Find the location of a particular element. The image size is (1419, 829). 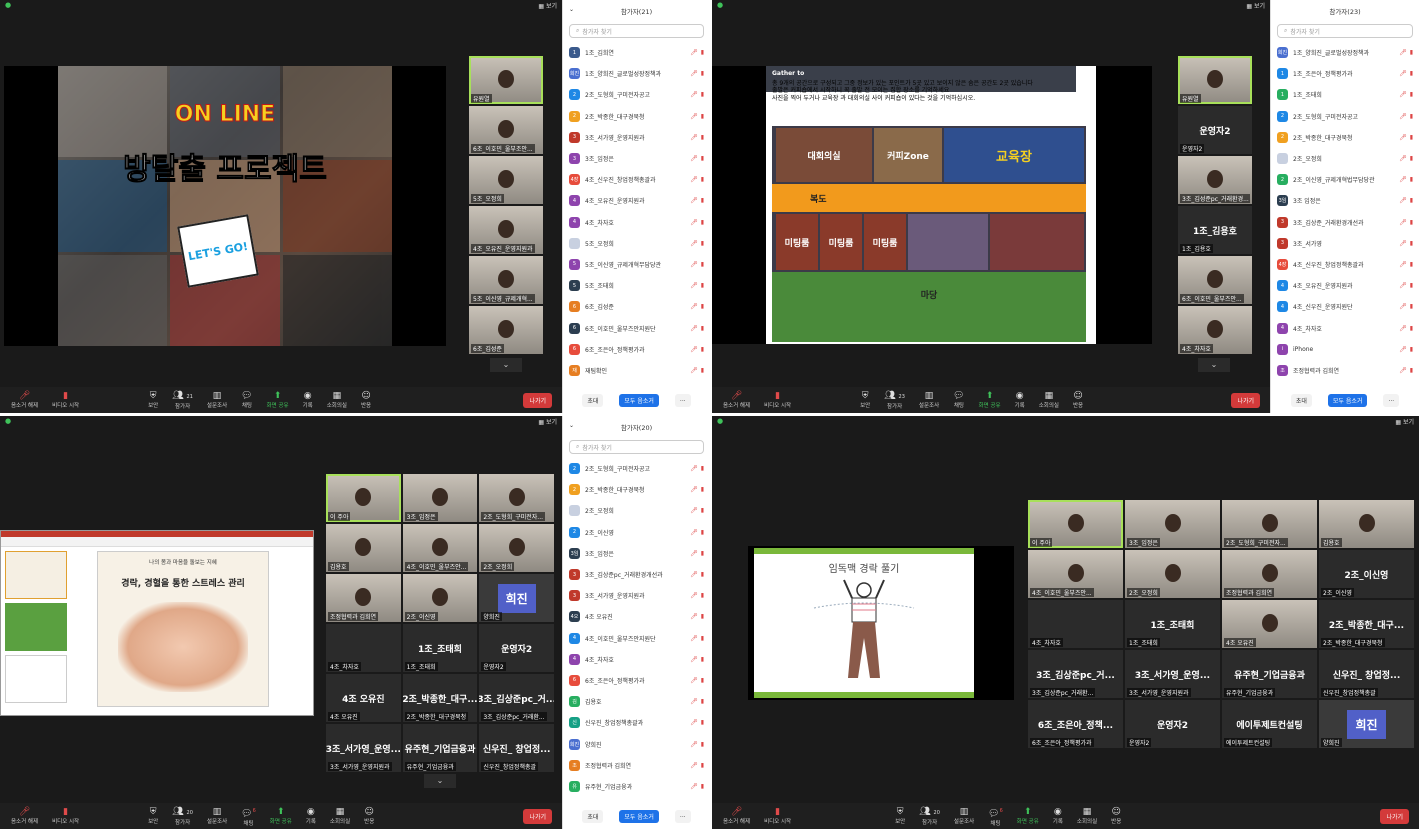

participants-button: 👥︎ 21 참가자 is located at coordinates (182, 400).